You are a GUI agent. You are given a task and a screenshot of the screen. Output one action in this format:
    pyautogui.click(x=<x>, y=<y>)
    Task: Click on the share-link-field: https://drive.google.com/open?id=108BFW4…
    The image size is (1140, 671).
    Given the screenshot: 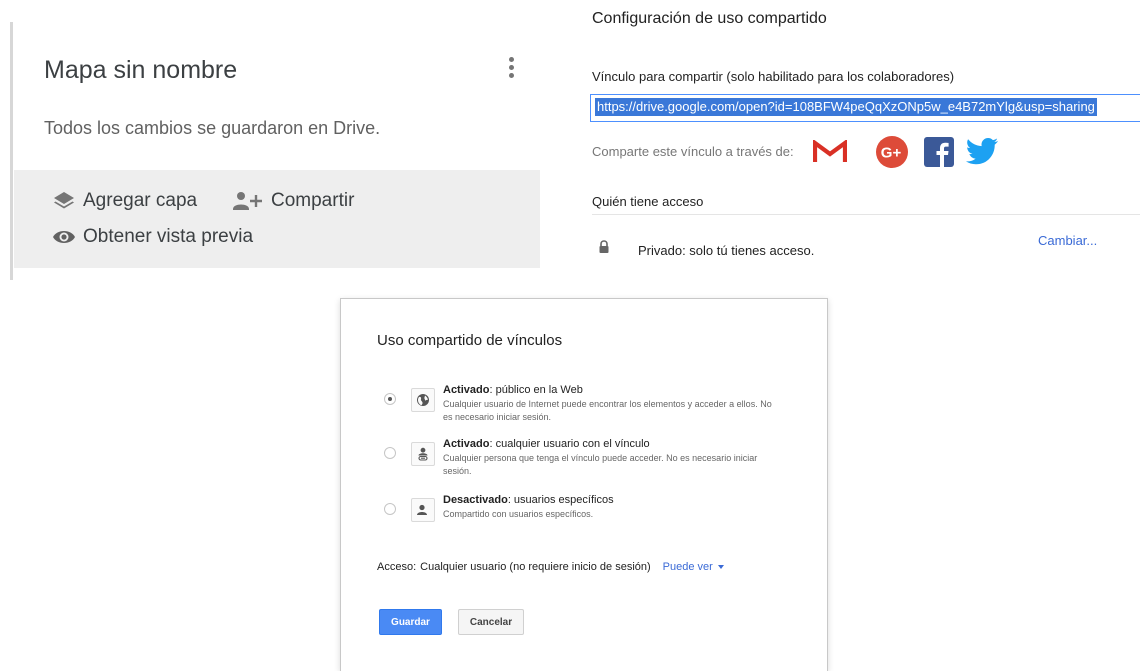 What is the action you would take?
    pyautogui.click(x=865, y=108)
    